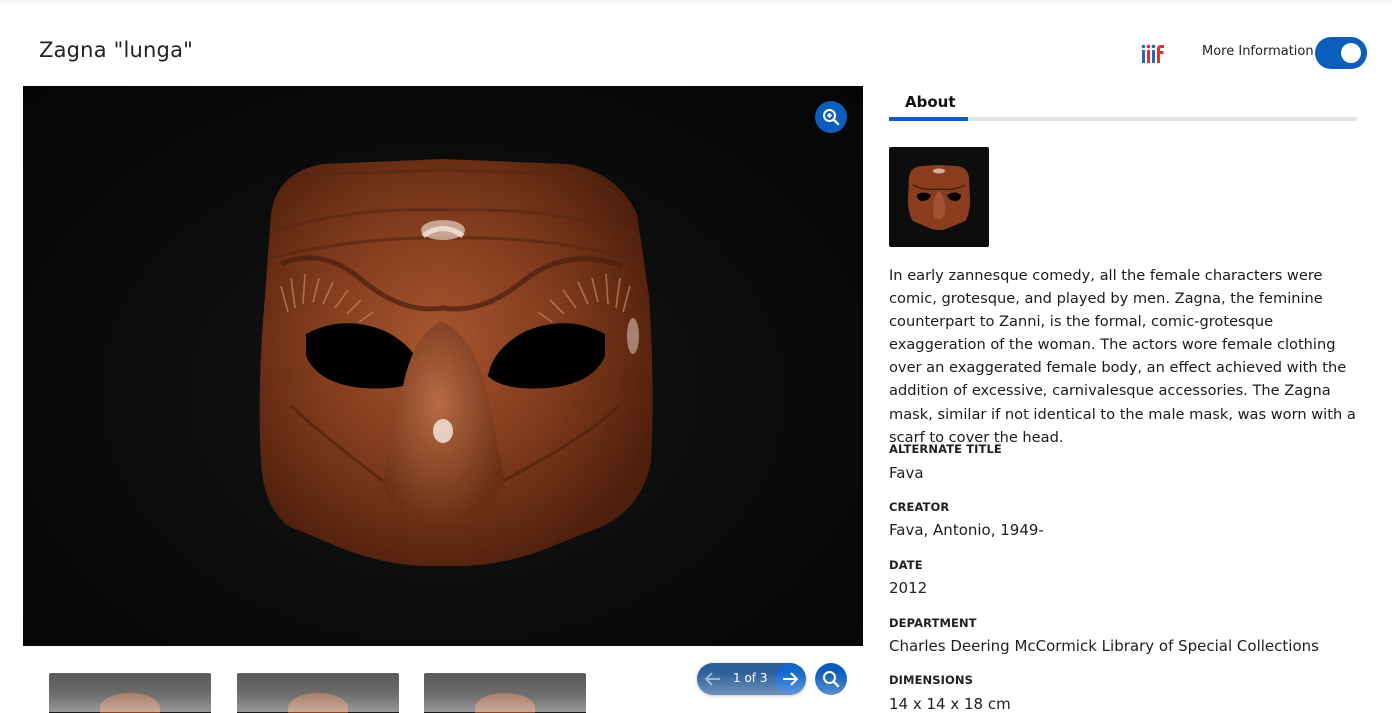  What do you see at coordinates (1123, 106) in the screenshot?
I see `sidebar-tabs: About` at bounding box center [1123, 106].